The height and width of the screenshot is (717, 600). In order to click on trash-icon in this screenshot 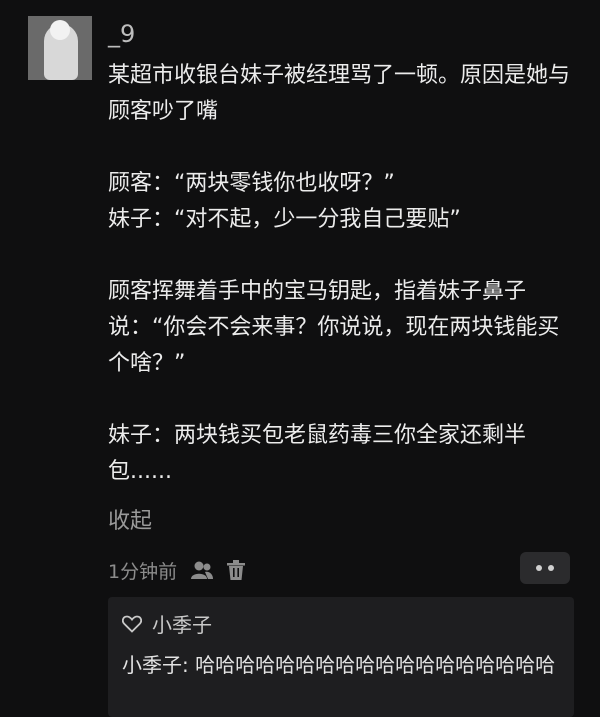, I will do `click(236, 570)`.